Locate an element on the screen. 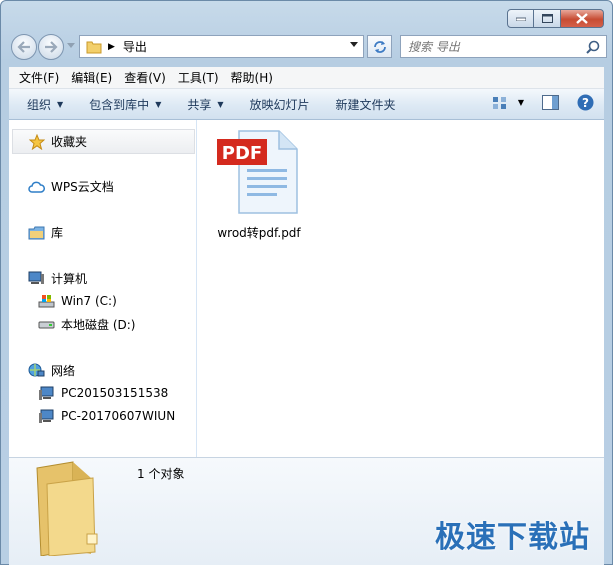  minimize-button is located at coordinates (520, 18).